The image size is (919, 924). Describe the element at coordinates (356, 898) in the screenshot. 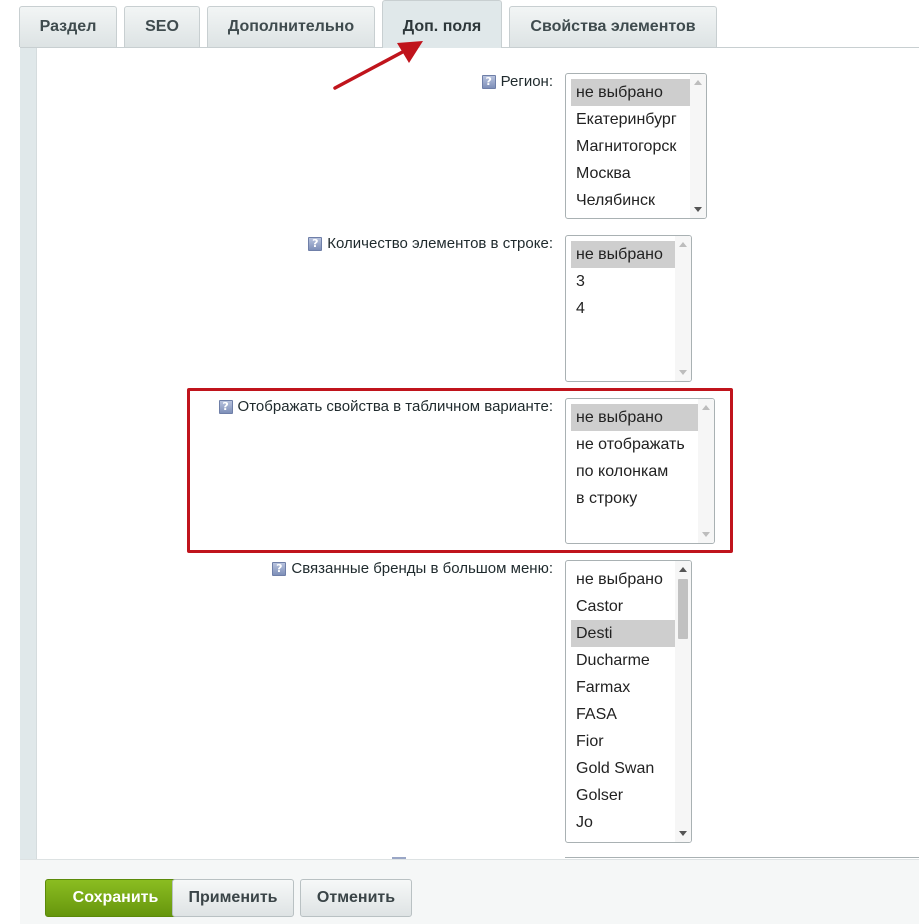

I see `cancel-button: Отменить` at that location.